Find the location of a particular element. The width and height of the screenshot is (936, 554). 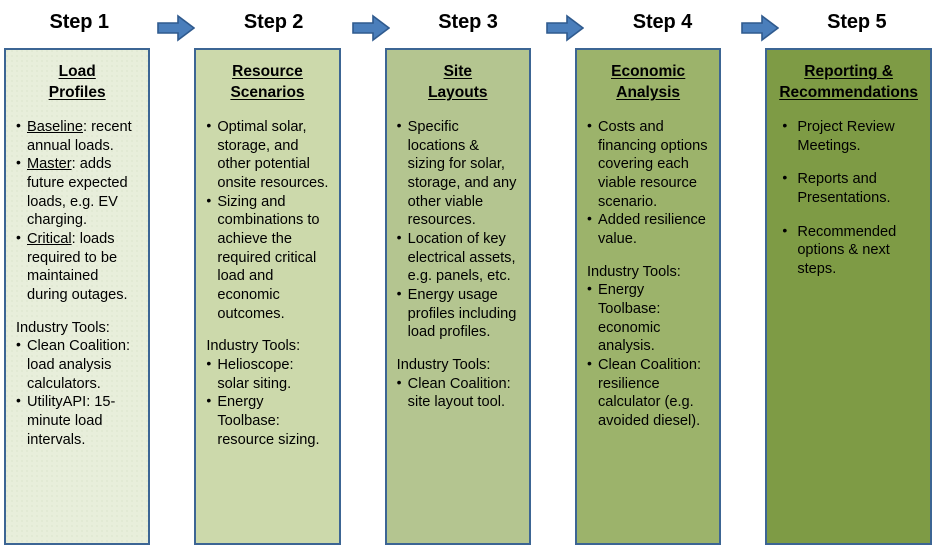

step-heading-line-2: Scenarios is located at coordinates (267, 92).